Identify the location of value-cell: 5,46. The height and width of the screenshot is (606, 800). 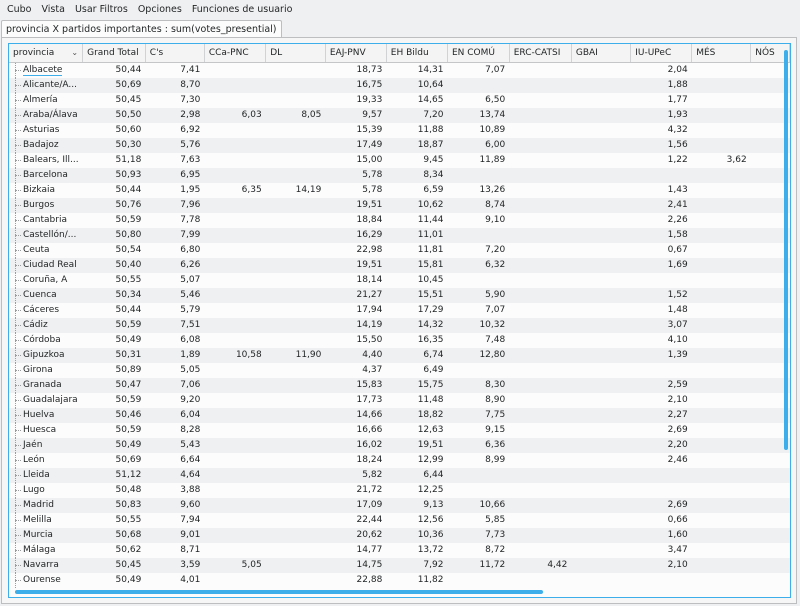
(175, 295).